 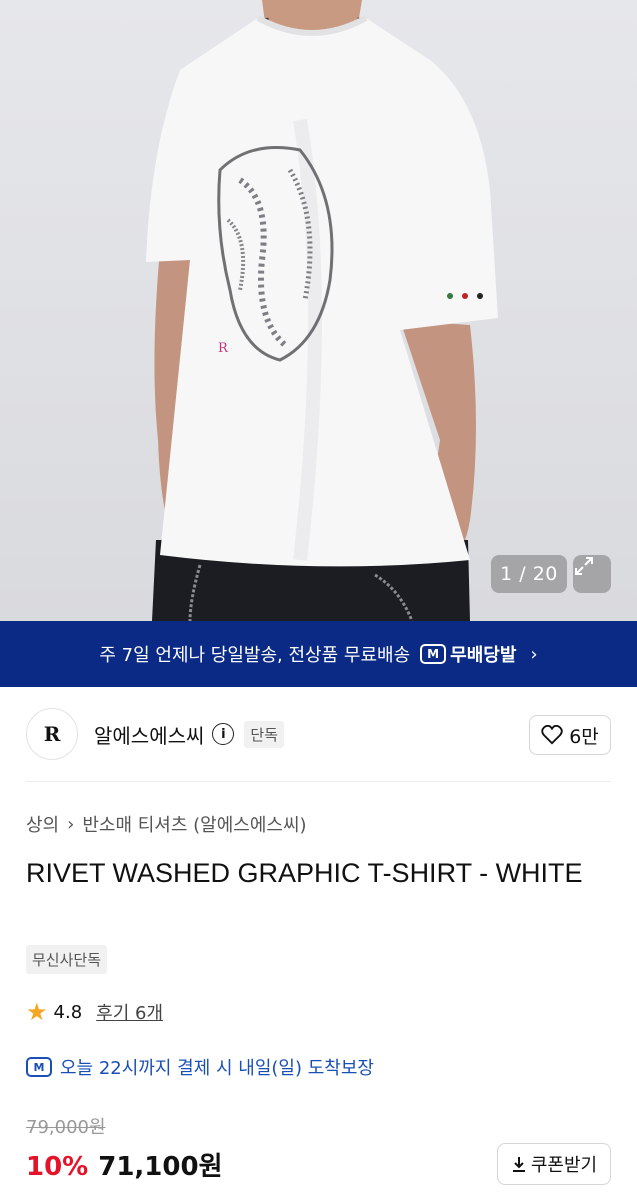 What do you see at coordinates (68, 1012) in the screenshot?
I see `rating-score: 4.8` at bounding box center [68, 1012].